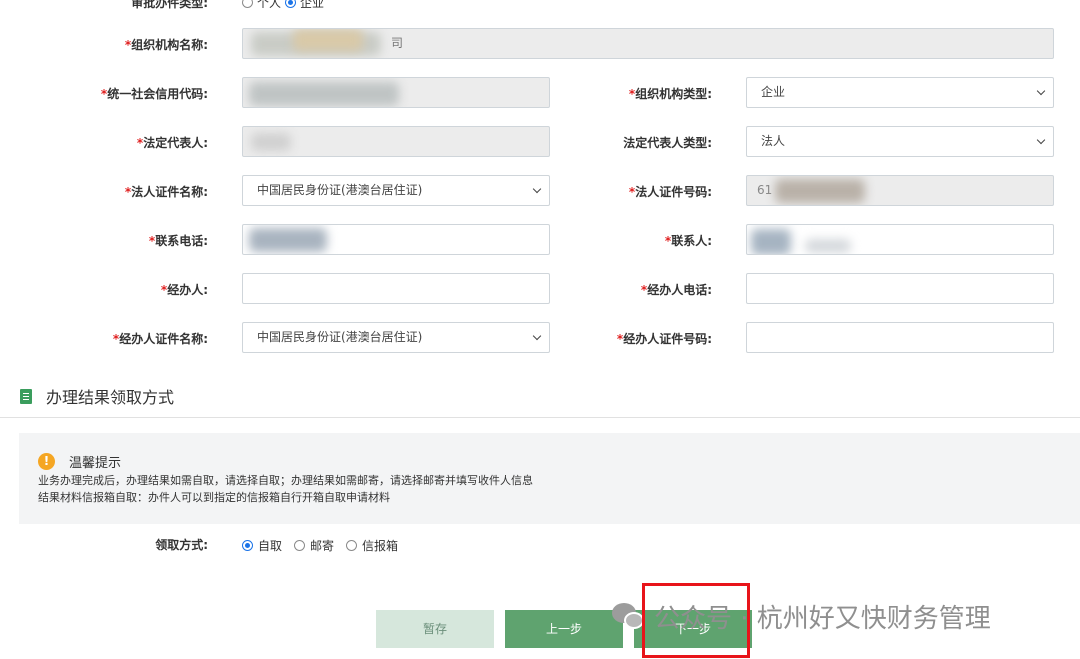  I want to click on legal-rep-type-value: 法人, so click(773, 141).